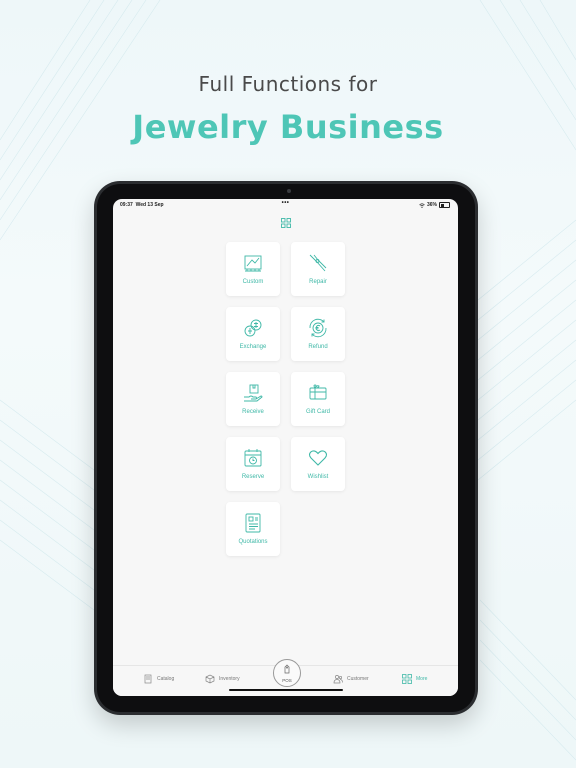 The width and height of the screenshot is (576, 768). Describe the element at coordinates (444, 205) in the screenshot. I see `battery-icon` at that location.